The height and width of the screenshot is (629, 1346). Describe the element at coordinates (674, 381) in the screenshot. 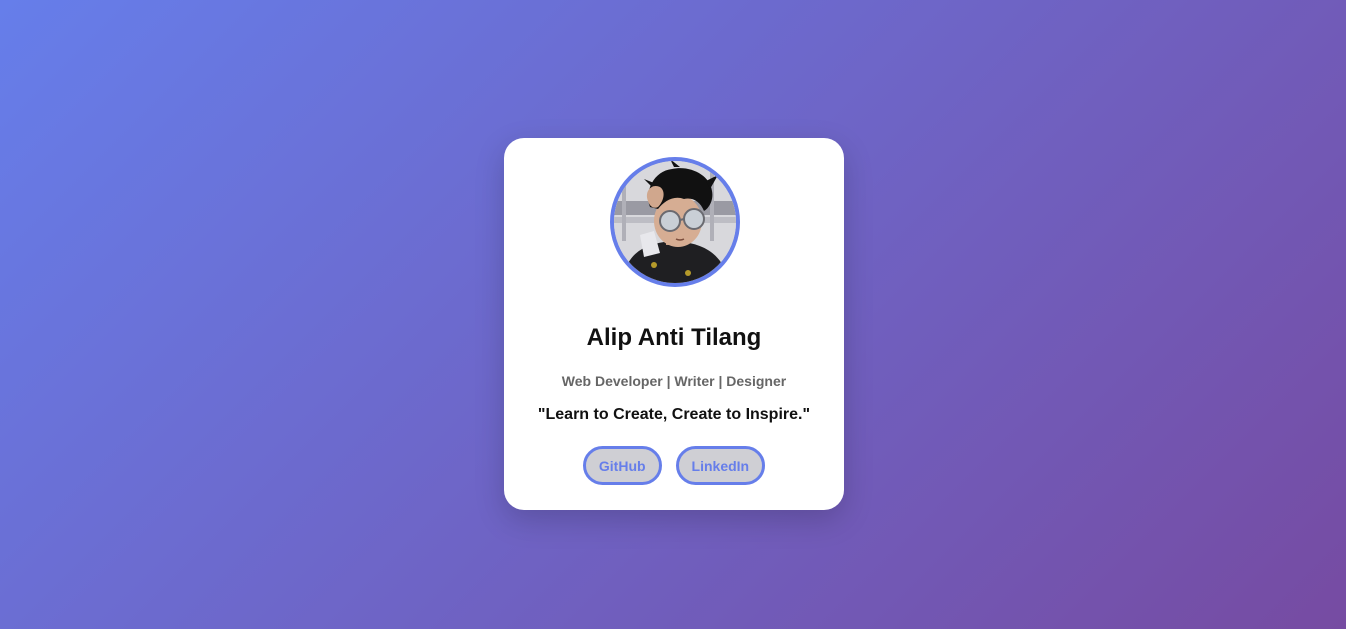

I see `profile-roles: Web Developer | Writer | Designer` at that location.